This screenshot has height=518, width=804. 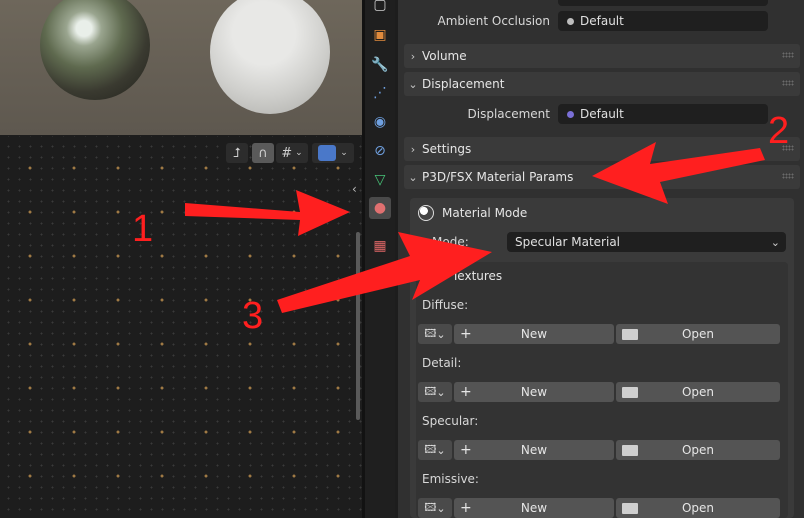 What do you see at coordinates (253, 316) in the screenshot?
I see `annotation-3: 3` at bounding box center [253, 316].